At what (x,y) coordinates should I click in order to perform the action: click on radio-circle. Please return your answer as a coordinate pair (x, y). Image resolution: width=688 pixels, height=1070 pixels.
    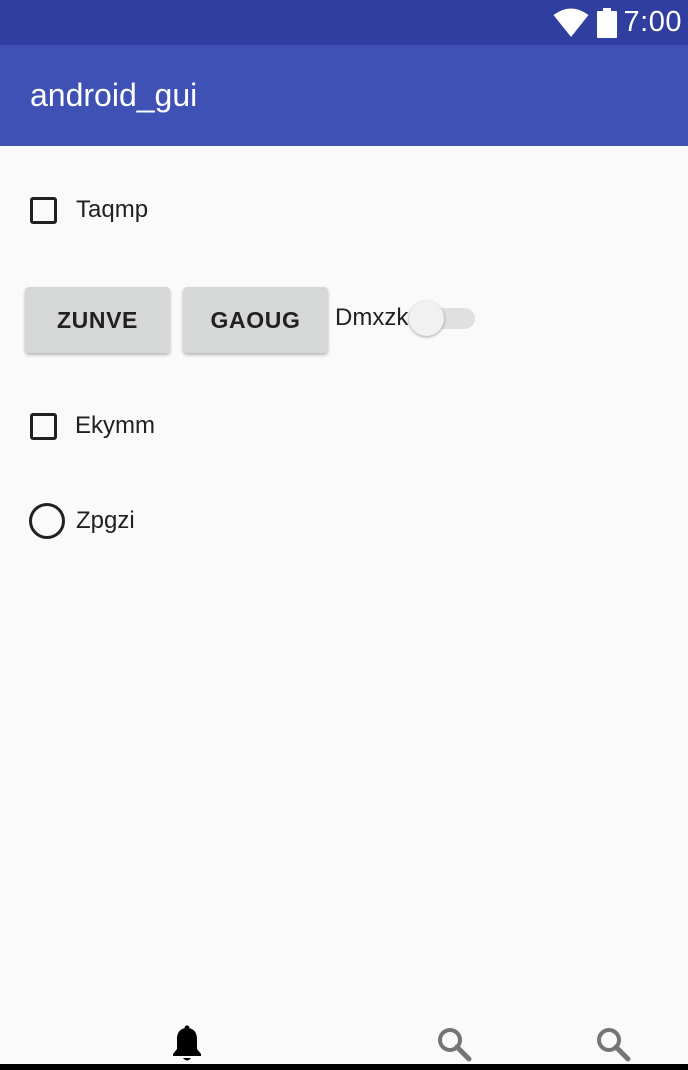
    Looking at the image, I should click on (47, 521).